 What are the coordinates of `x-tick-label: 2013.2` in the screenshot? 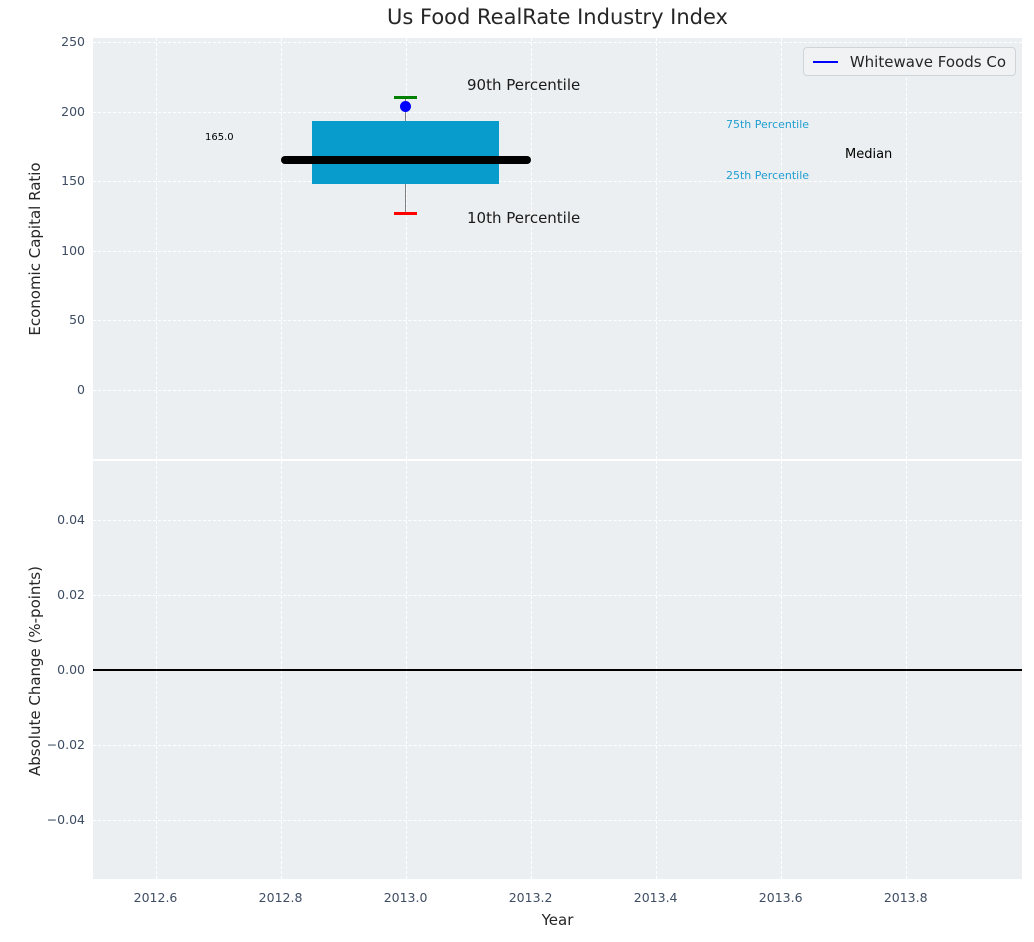 It's located at (530, 897).